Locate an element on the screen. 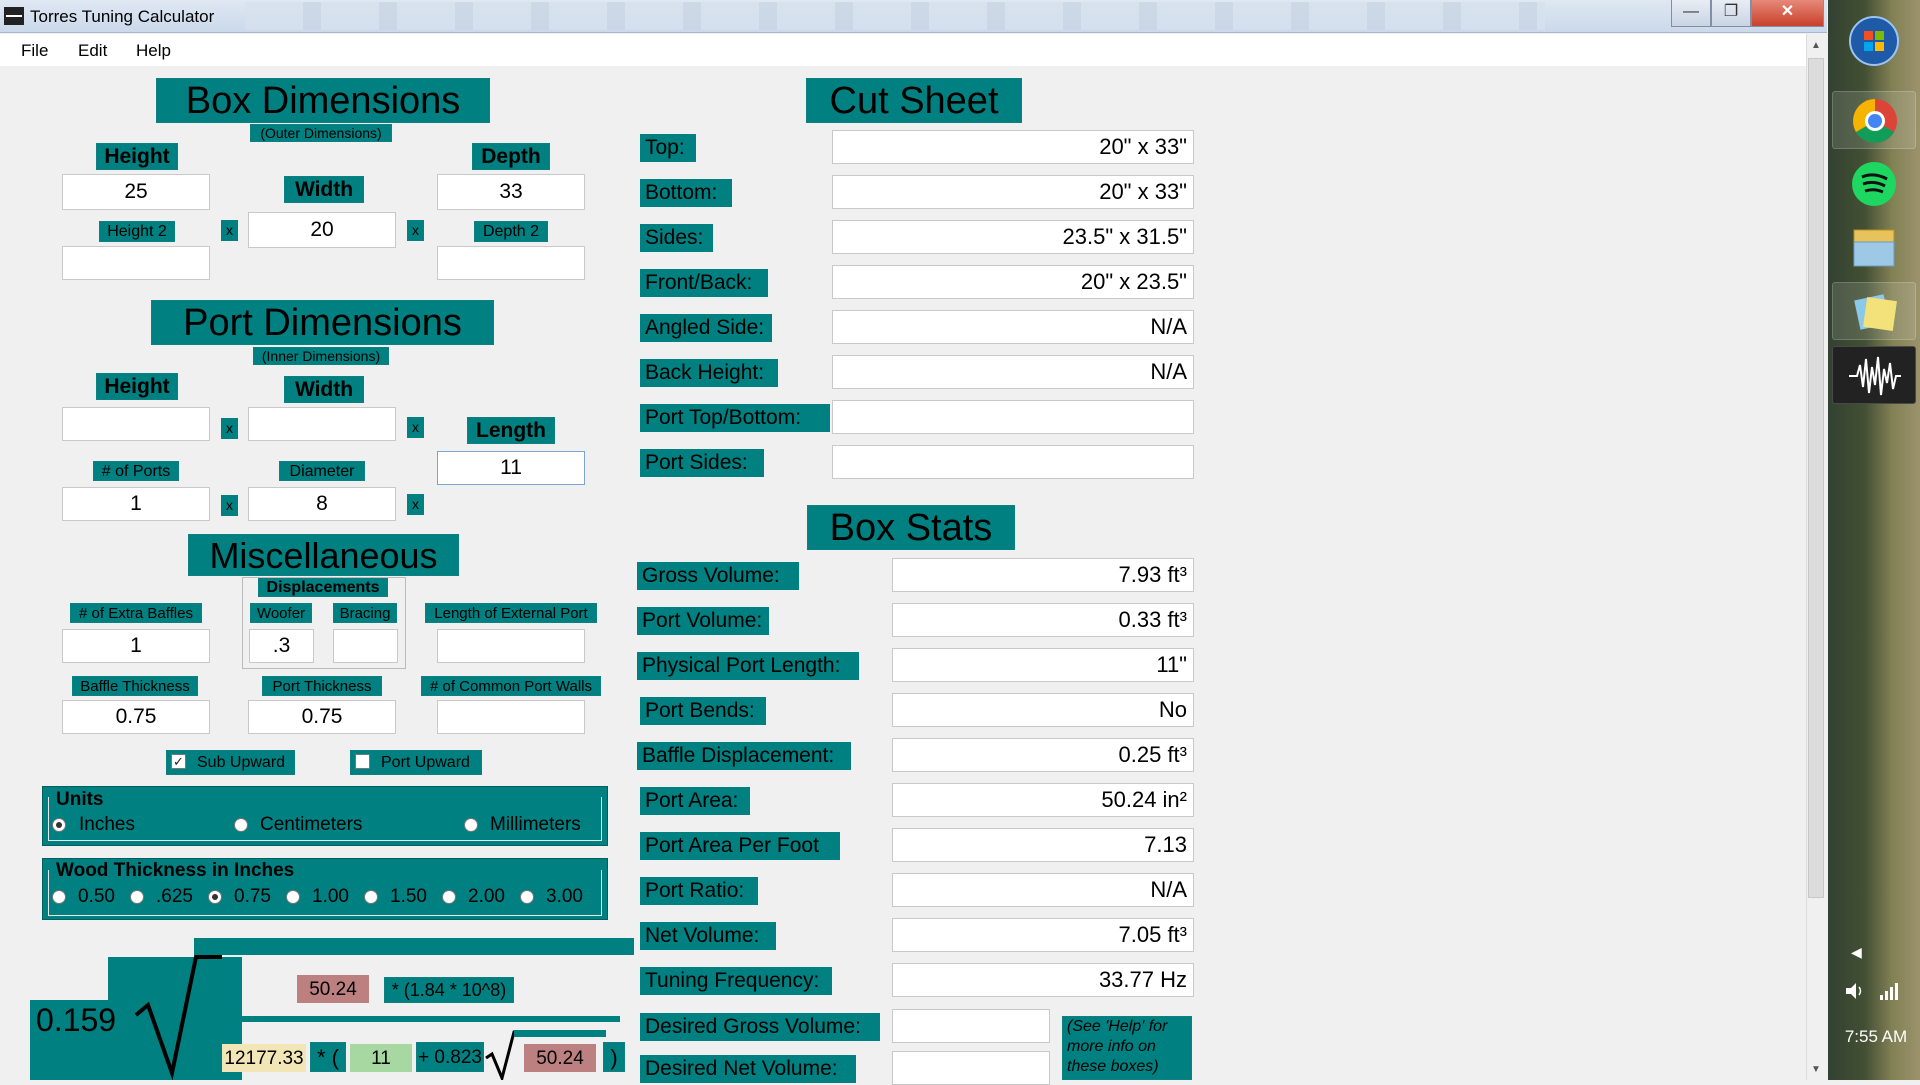  cut-port-sides-label: Port Sides: is located at coordinates (702, 463).